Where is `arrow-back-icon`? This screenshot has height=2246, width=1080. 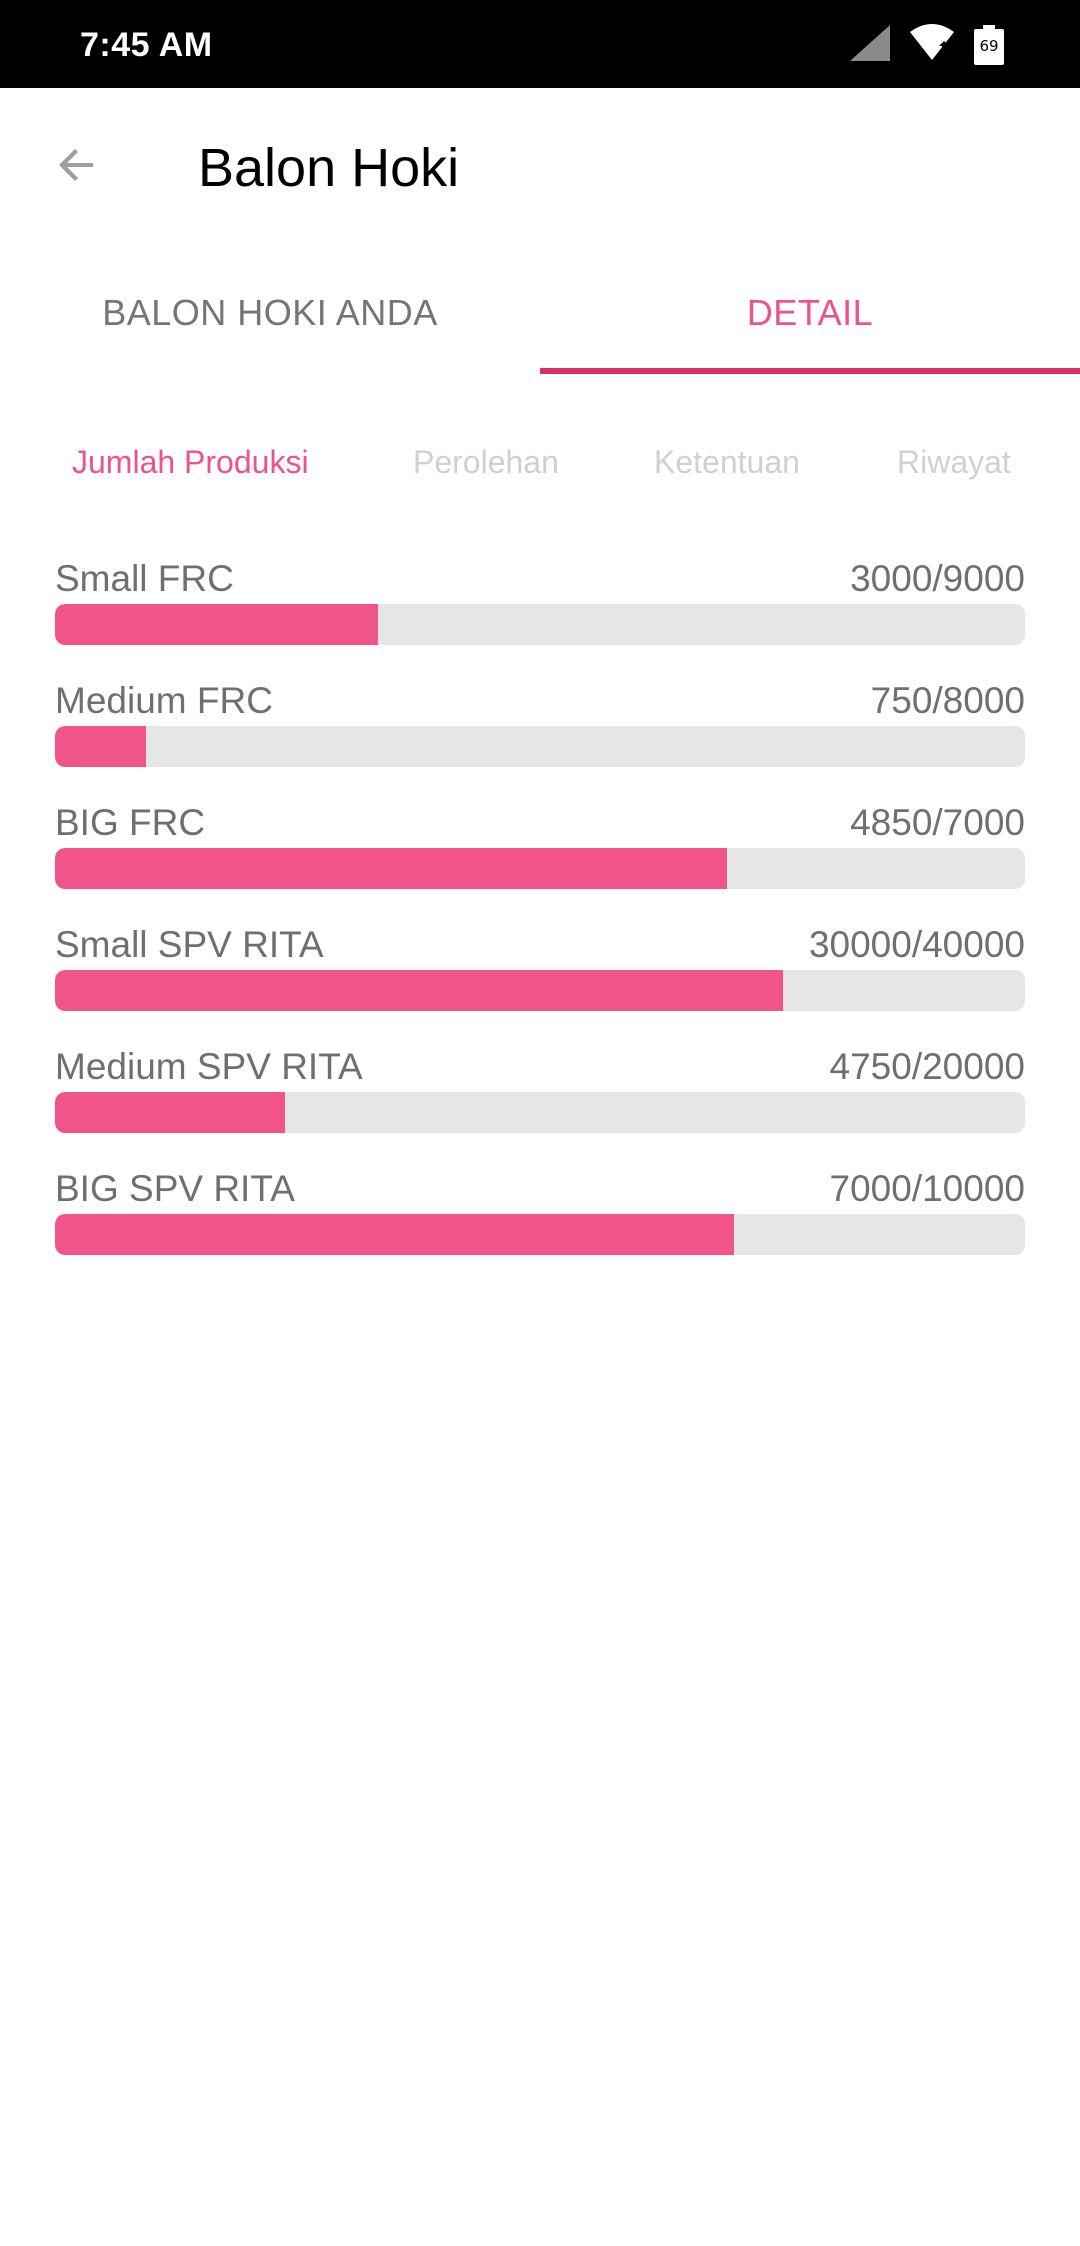 arrow-back-icon is located at coordinates (77, 167).